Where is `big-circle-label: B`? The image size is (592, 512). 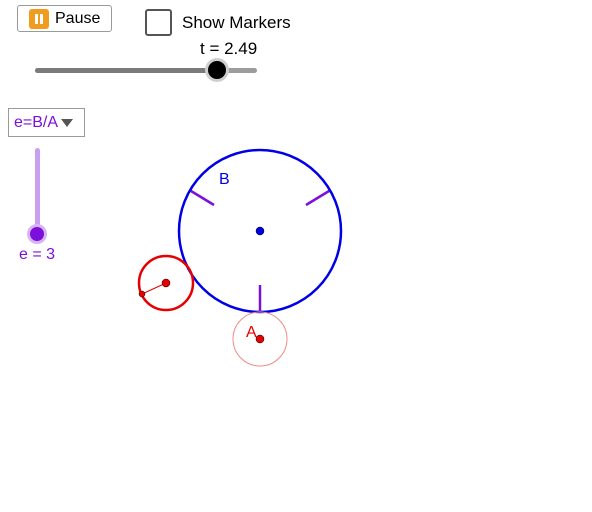 big-circle-label: B is located at coordinates (224, 179).